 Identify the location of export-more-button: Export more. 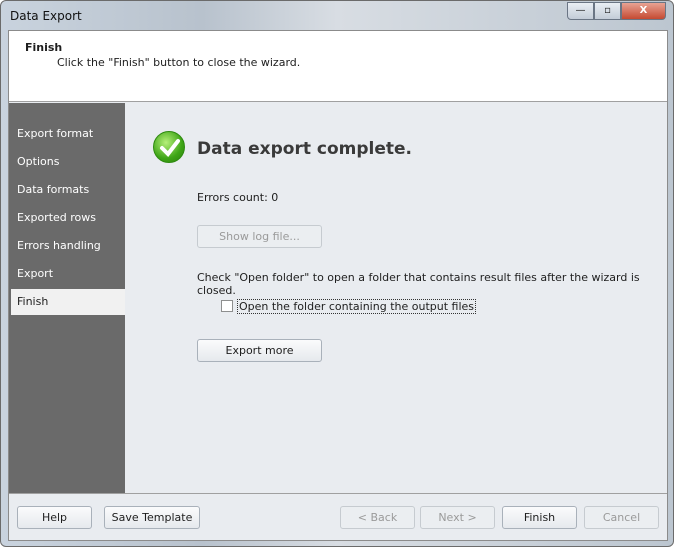
(259, 350).